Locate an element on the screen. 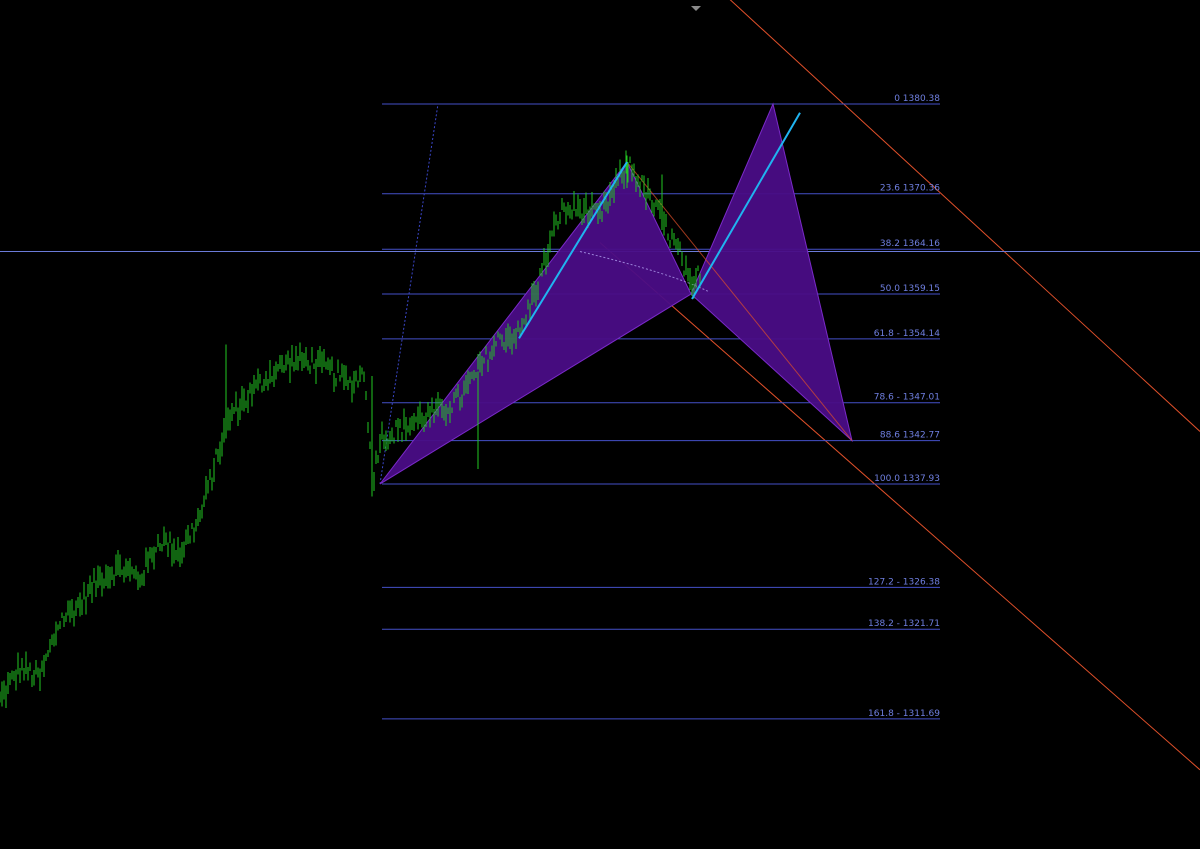 The width and height of the screenshot is (1200, 849). fib-level-label: 78.6 - 1347.01 is located at coordinates (907, 398).